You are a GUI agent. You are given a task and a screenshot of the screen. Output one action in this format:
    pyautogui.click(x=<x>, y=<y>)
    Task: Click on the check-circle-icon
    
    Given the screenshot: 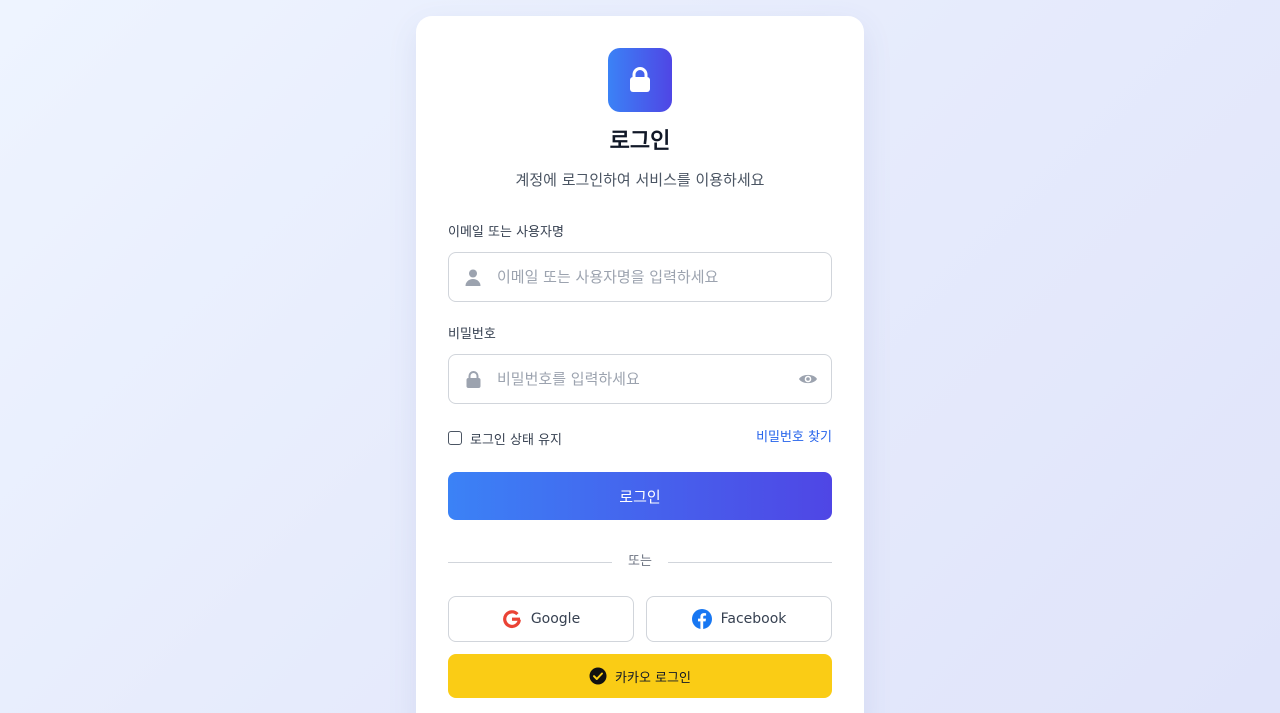 What is the action you would take?
    pyautogui.click(x=598, y=676)
    